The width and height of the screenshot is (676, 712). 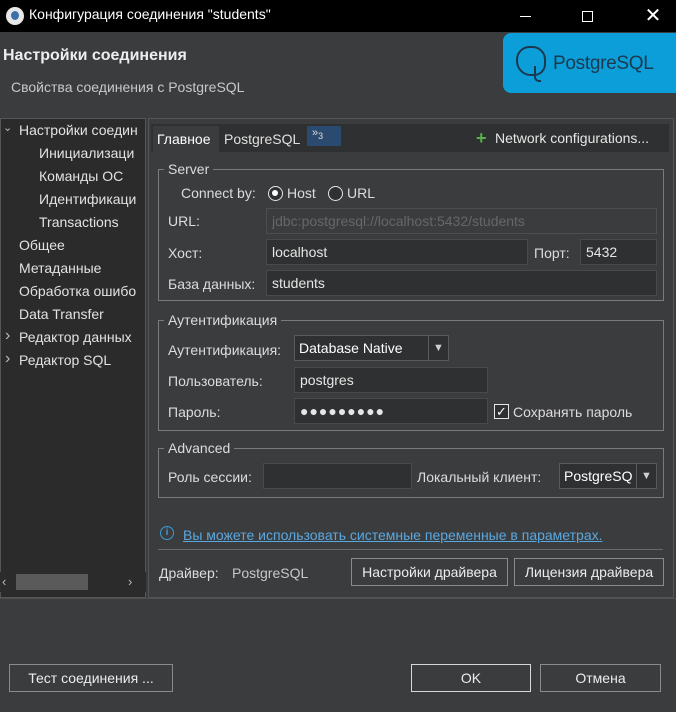 I want to click on tree-item-os-commands: Команды ОС, so click(x=81, y=176).